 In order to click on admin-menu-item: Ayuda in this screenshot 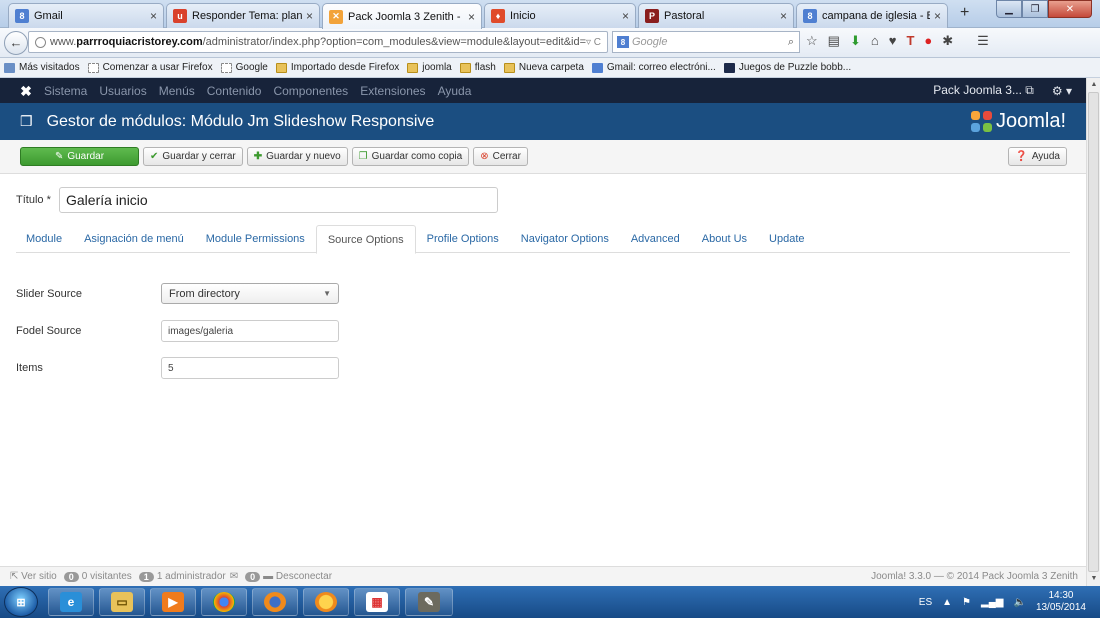, I will do `click(455, 91)`.